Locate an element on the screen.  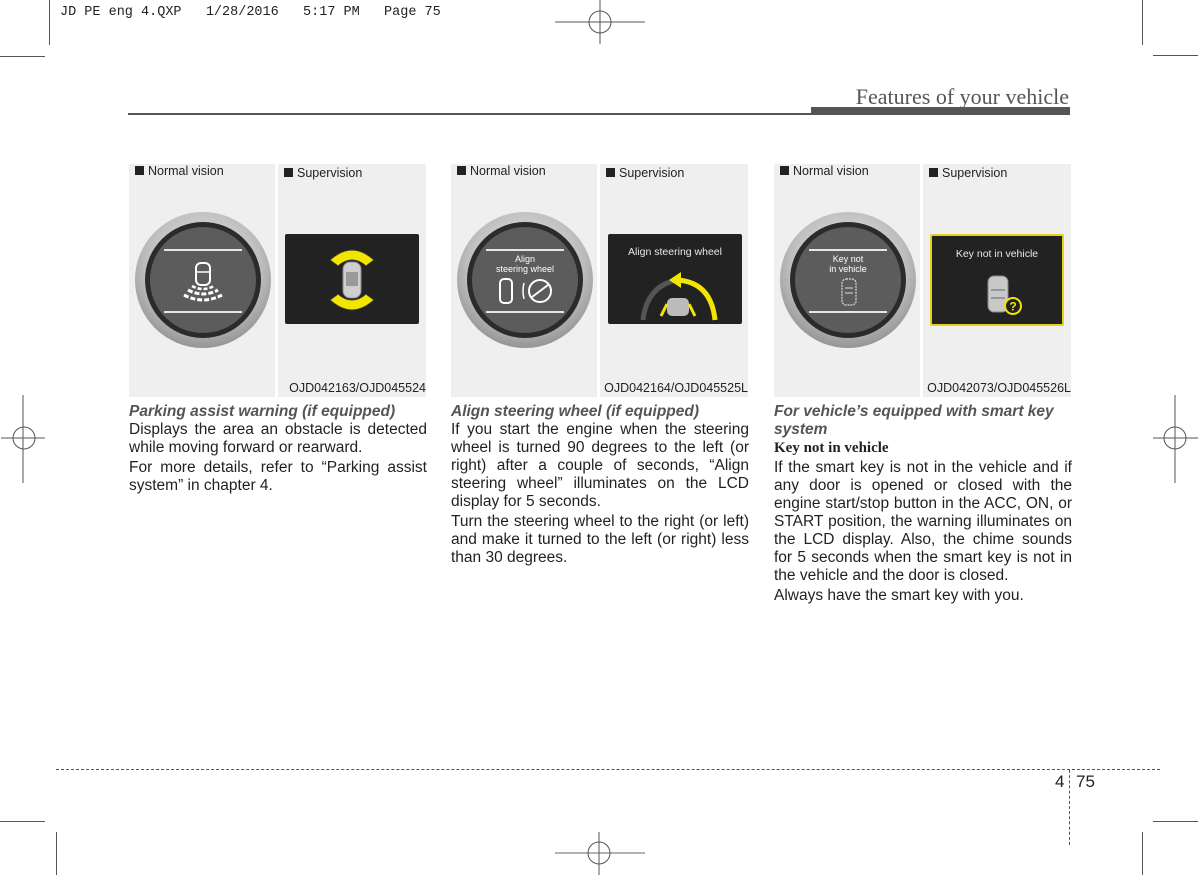
steering-wheel-icon is located at coordinates (525, 291).